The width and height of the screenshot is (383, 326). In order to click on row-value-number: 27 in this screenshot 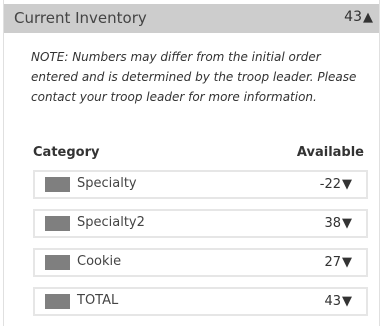, I will do `click(332, 262)`.